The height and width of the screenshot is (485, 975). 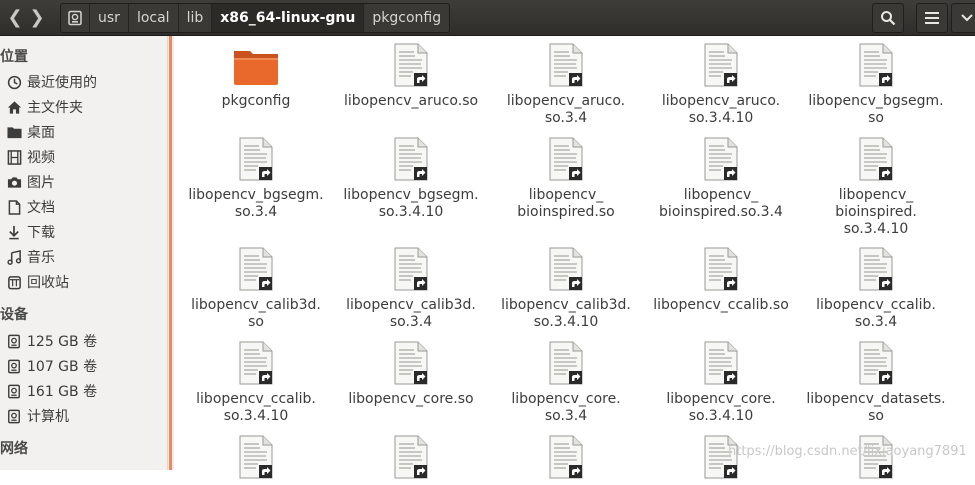 I want to click on sidebar-item-label: 下载, so click(x=41, y=233).